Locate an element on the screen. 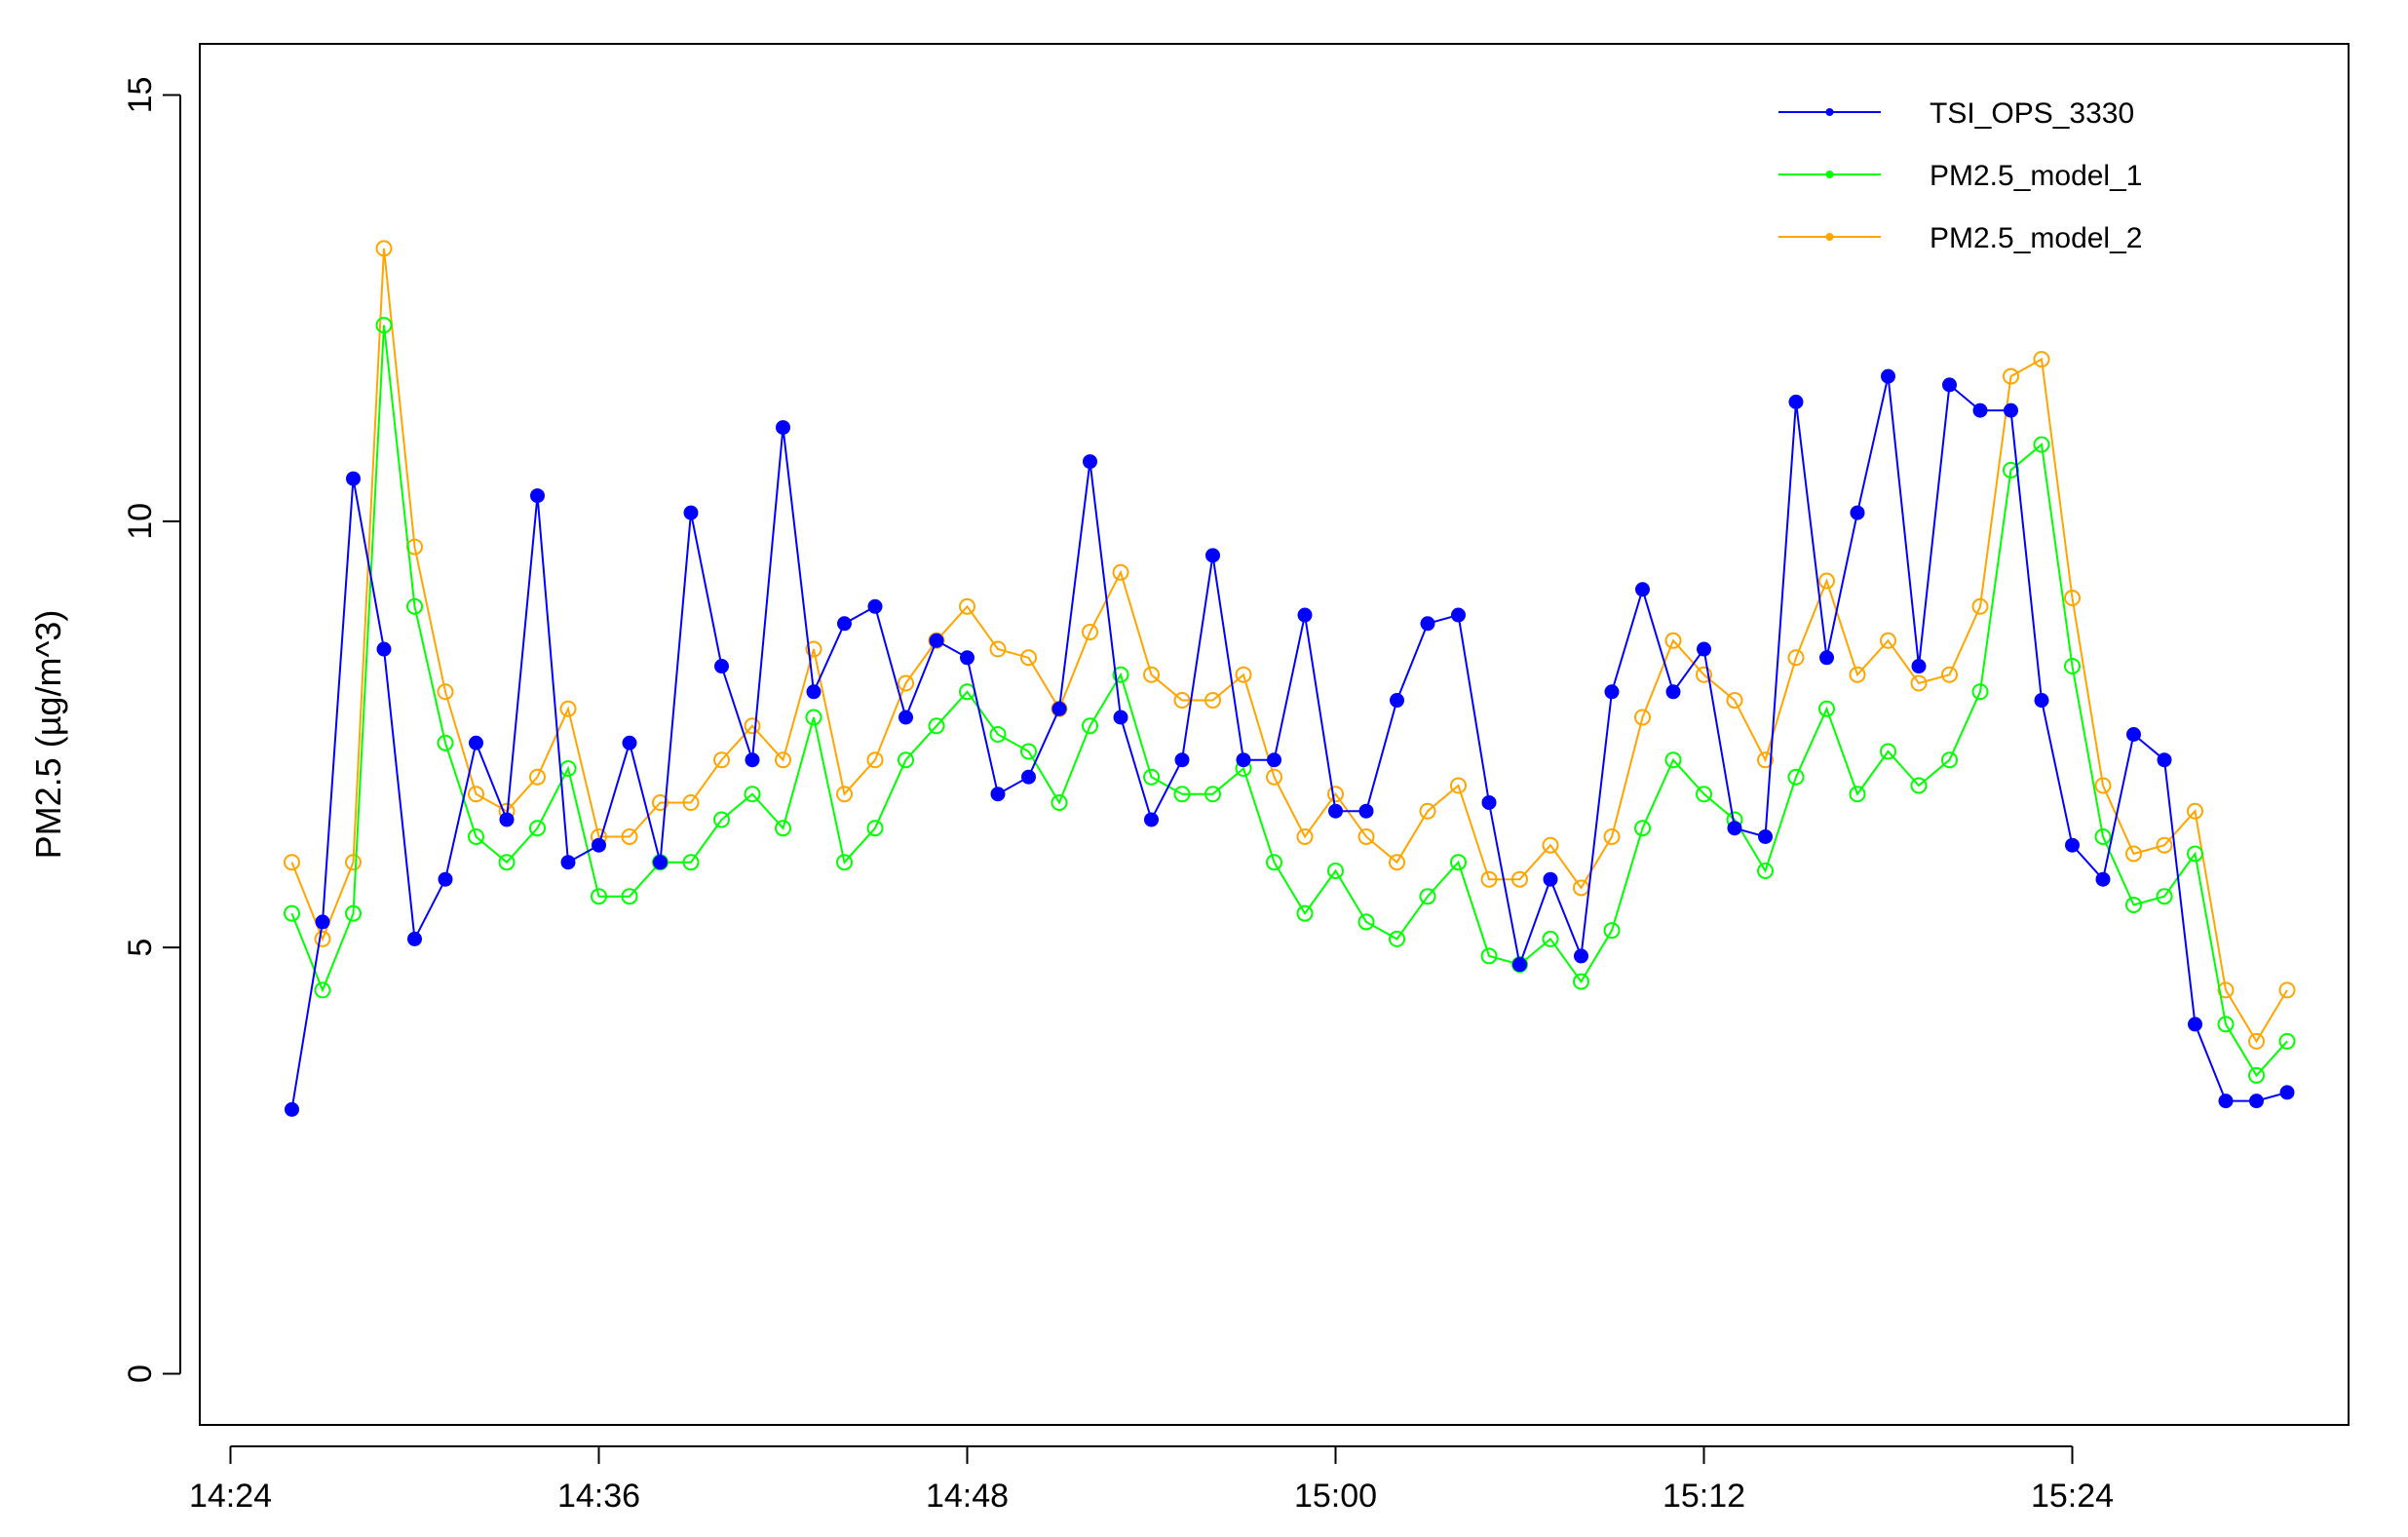  legend-label: PM2.5_model_2 is located at coordinates (2036, 238).